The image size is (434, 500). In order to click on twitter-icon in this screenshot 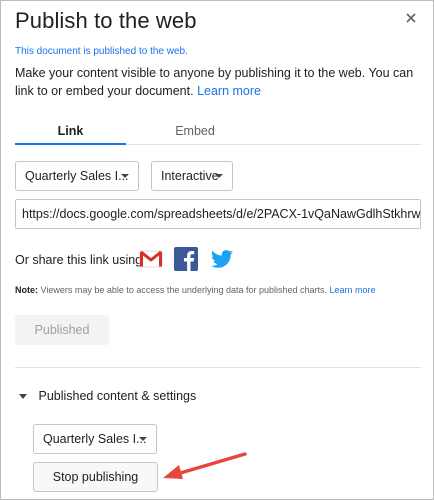, I will do `click(222, 259)`.